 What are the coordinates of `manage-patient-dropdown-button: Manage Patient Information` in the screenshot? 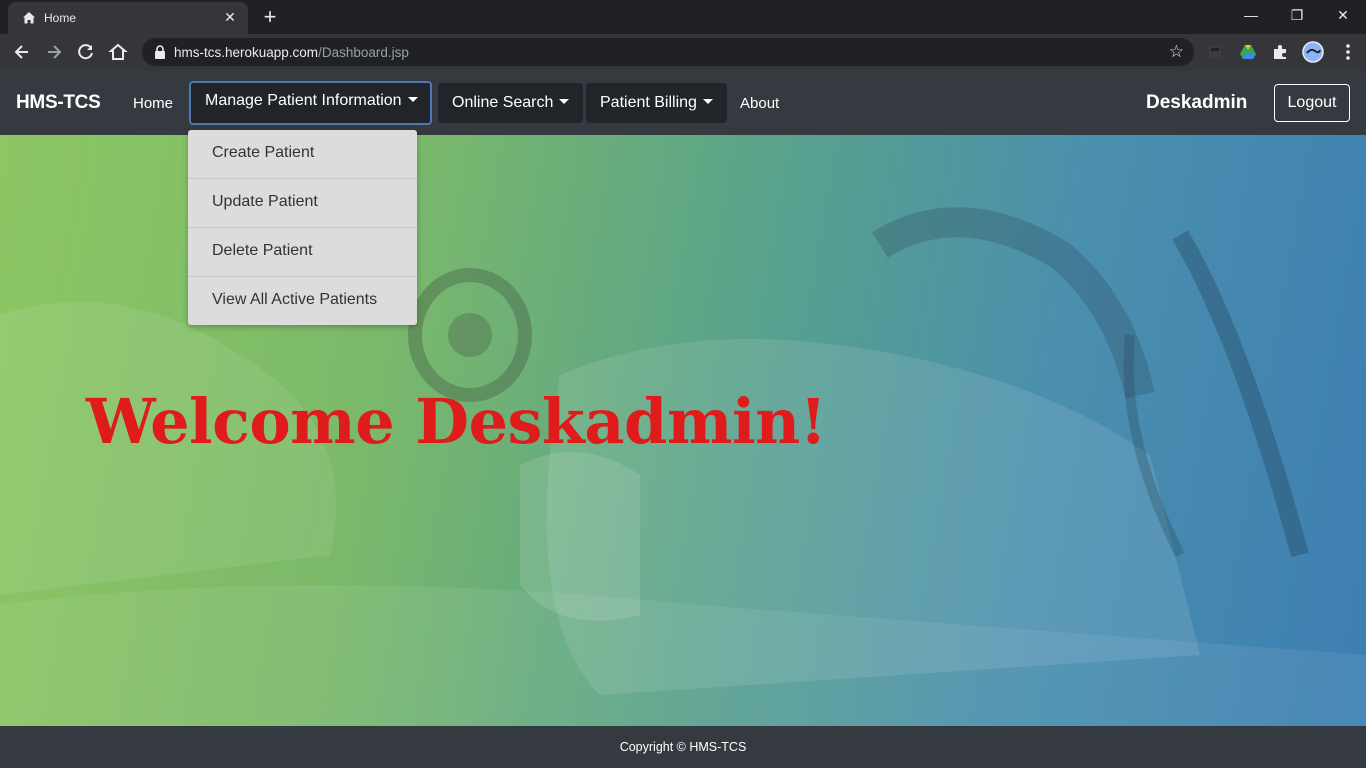 It's located at (310, 103).